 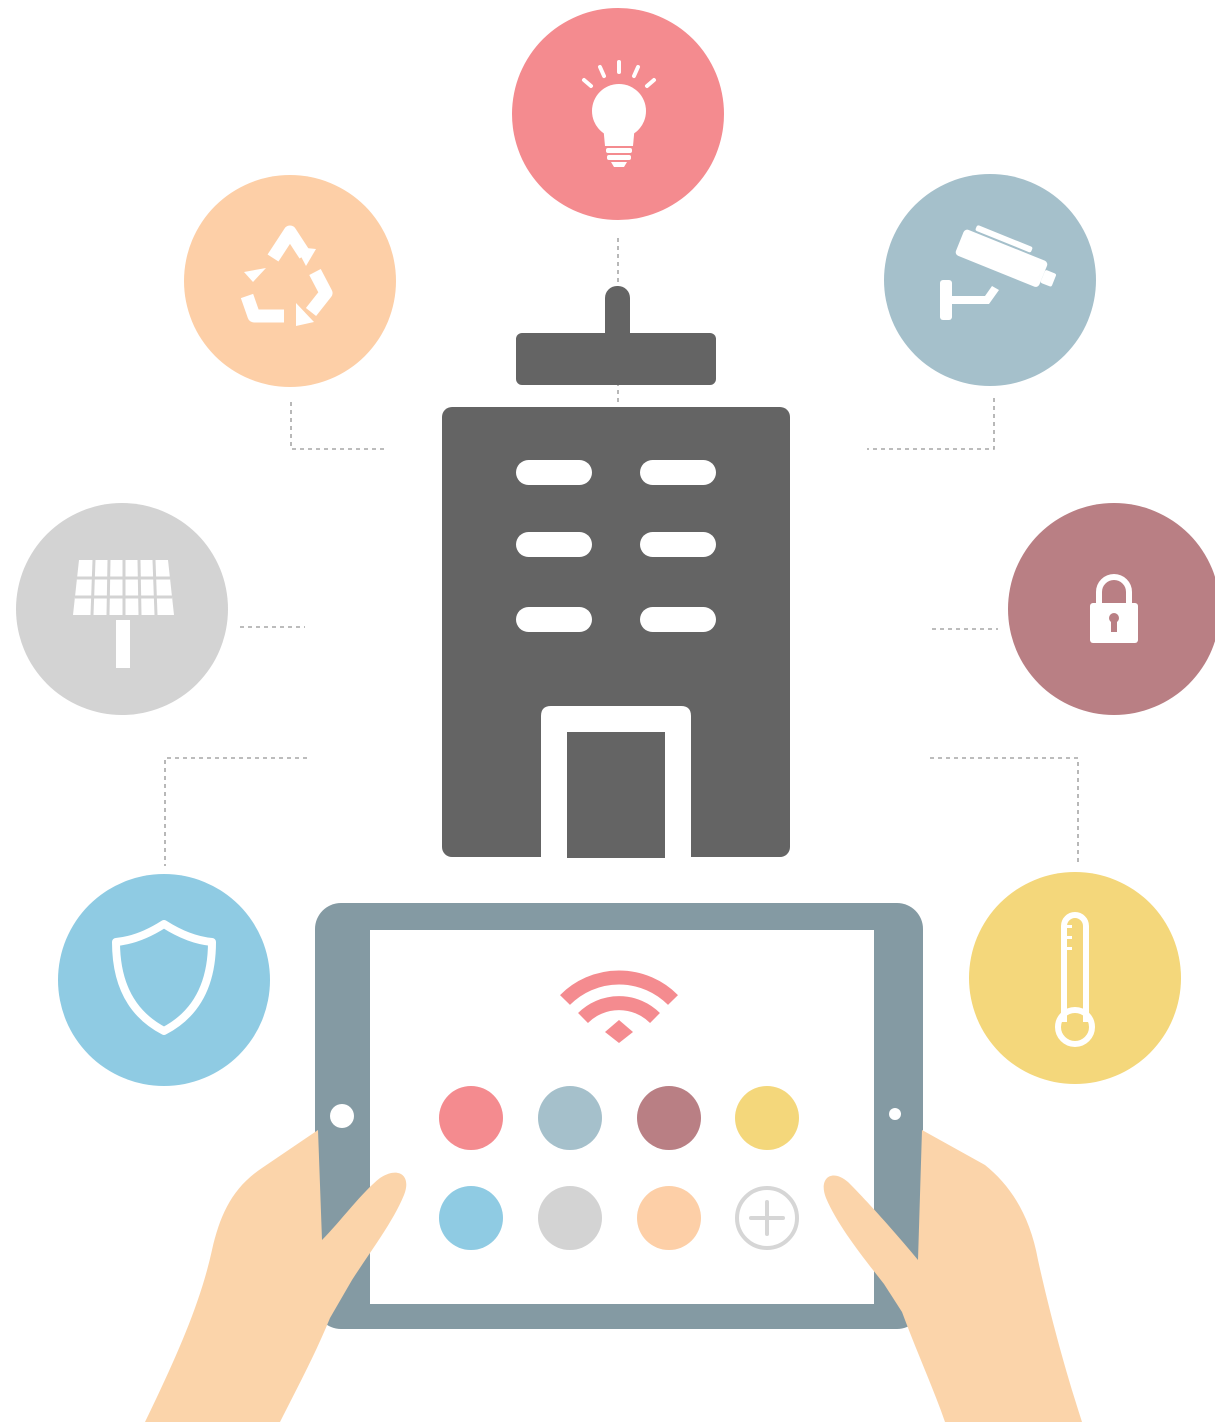 What do you see at coordinates (616, 795) in the screenshot?
I see `building-door` at bounding box center [616, 795].